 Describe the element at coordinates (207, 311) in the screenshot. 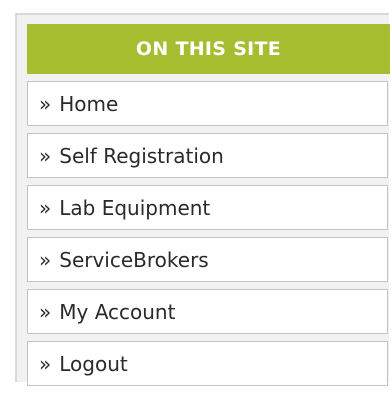

I see `menu-item-my-account: » My Account` at that location.